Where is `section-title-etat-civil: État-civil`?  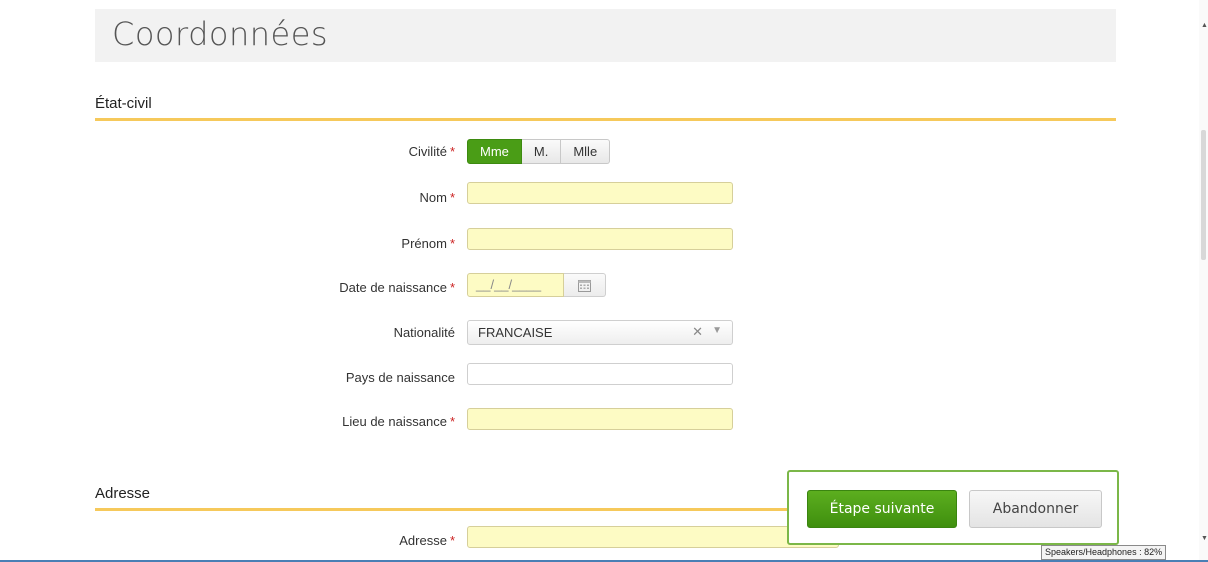
section-title-etat-civil: État-civil is located at coordinates (123, 103).